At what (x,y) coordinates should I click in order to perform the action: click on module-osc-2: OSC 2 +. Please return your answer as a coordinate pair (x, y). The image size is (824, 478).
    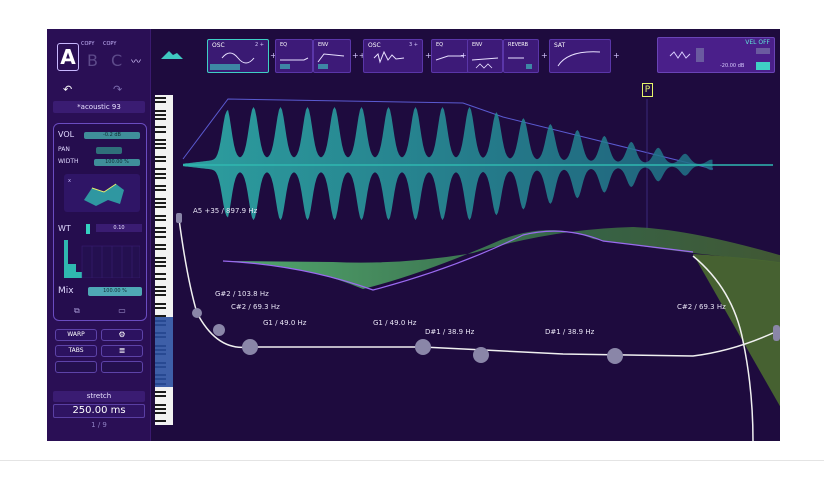
    Looking at the image, I should click on (238, 56).